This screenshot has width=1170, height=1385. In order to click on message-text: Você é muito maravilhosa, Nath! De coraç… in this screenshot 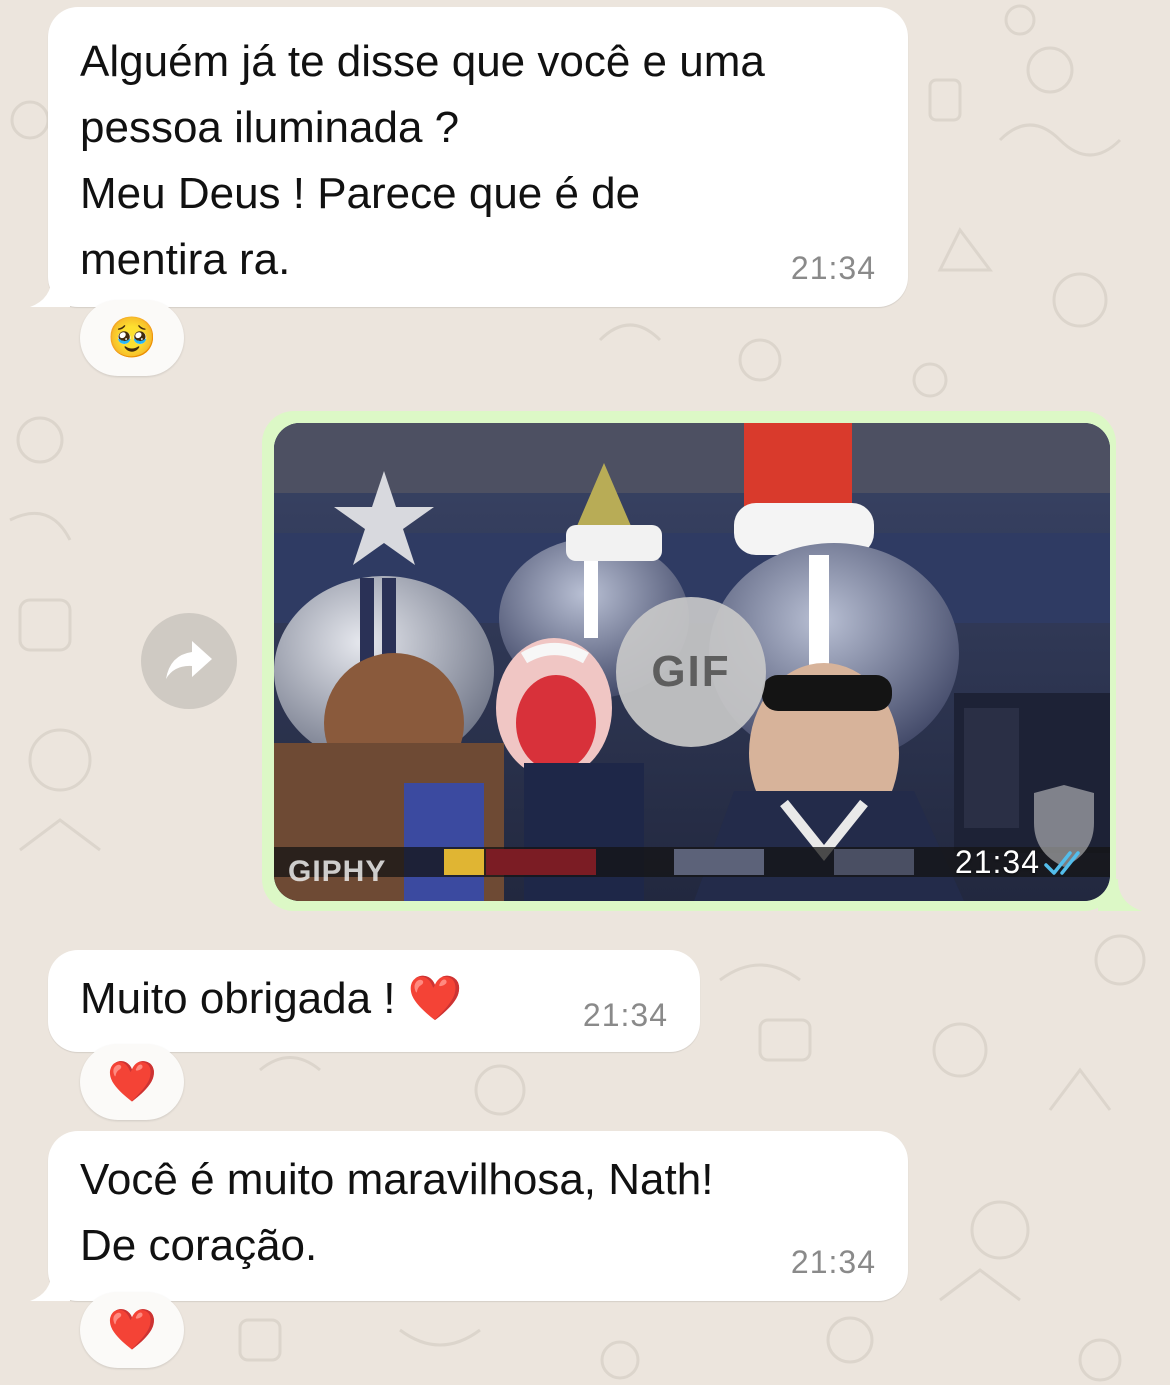, I will do `click(397, 1212)`.